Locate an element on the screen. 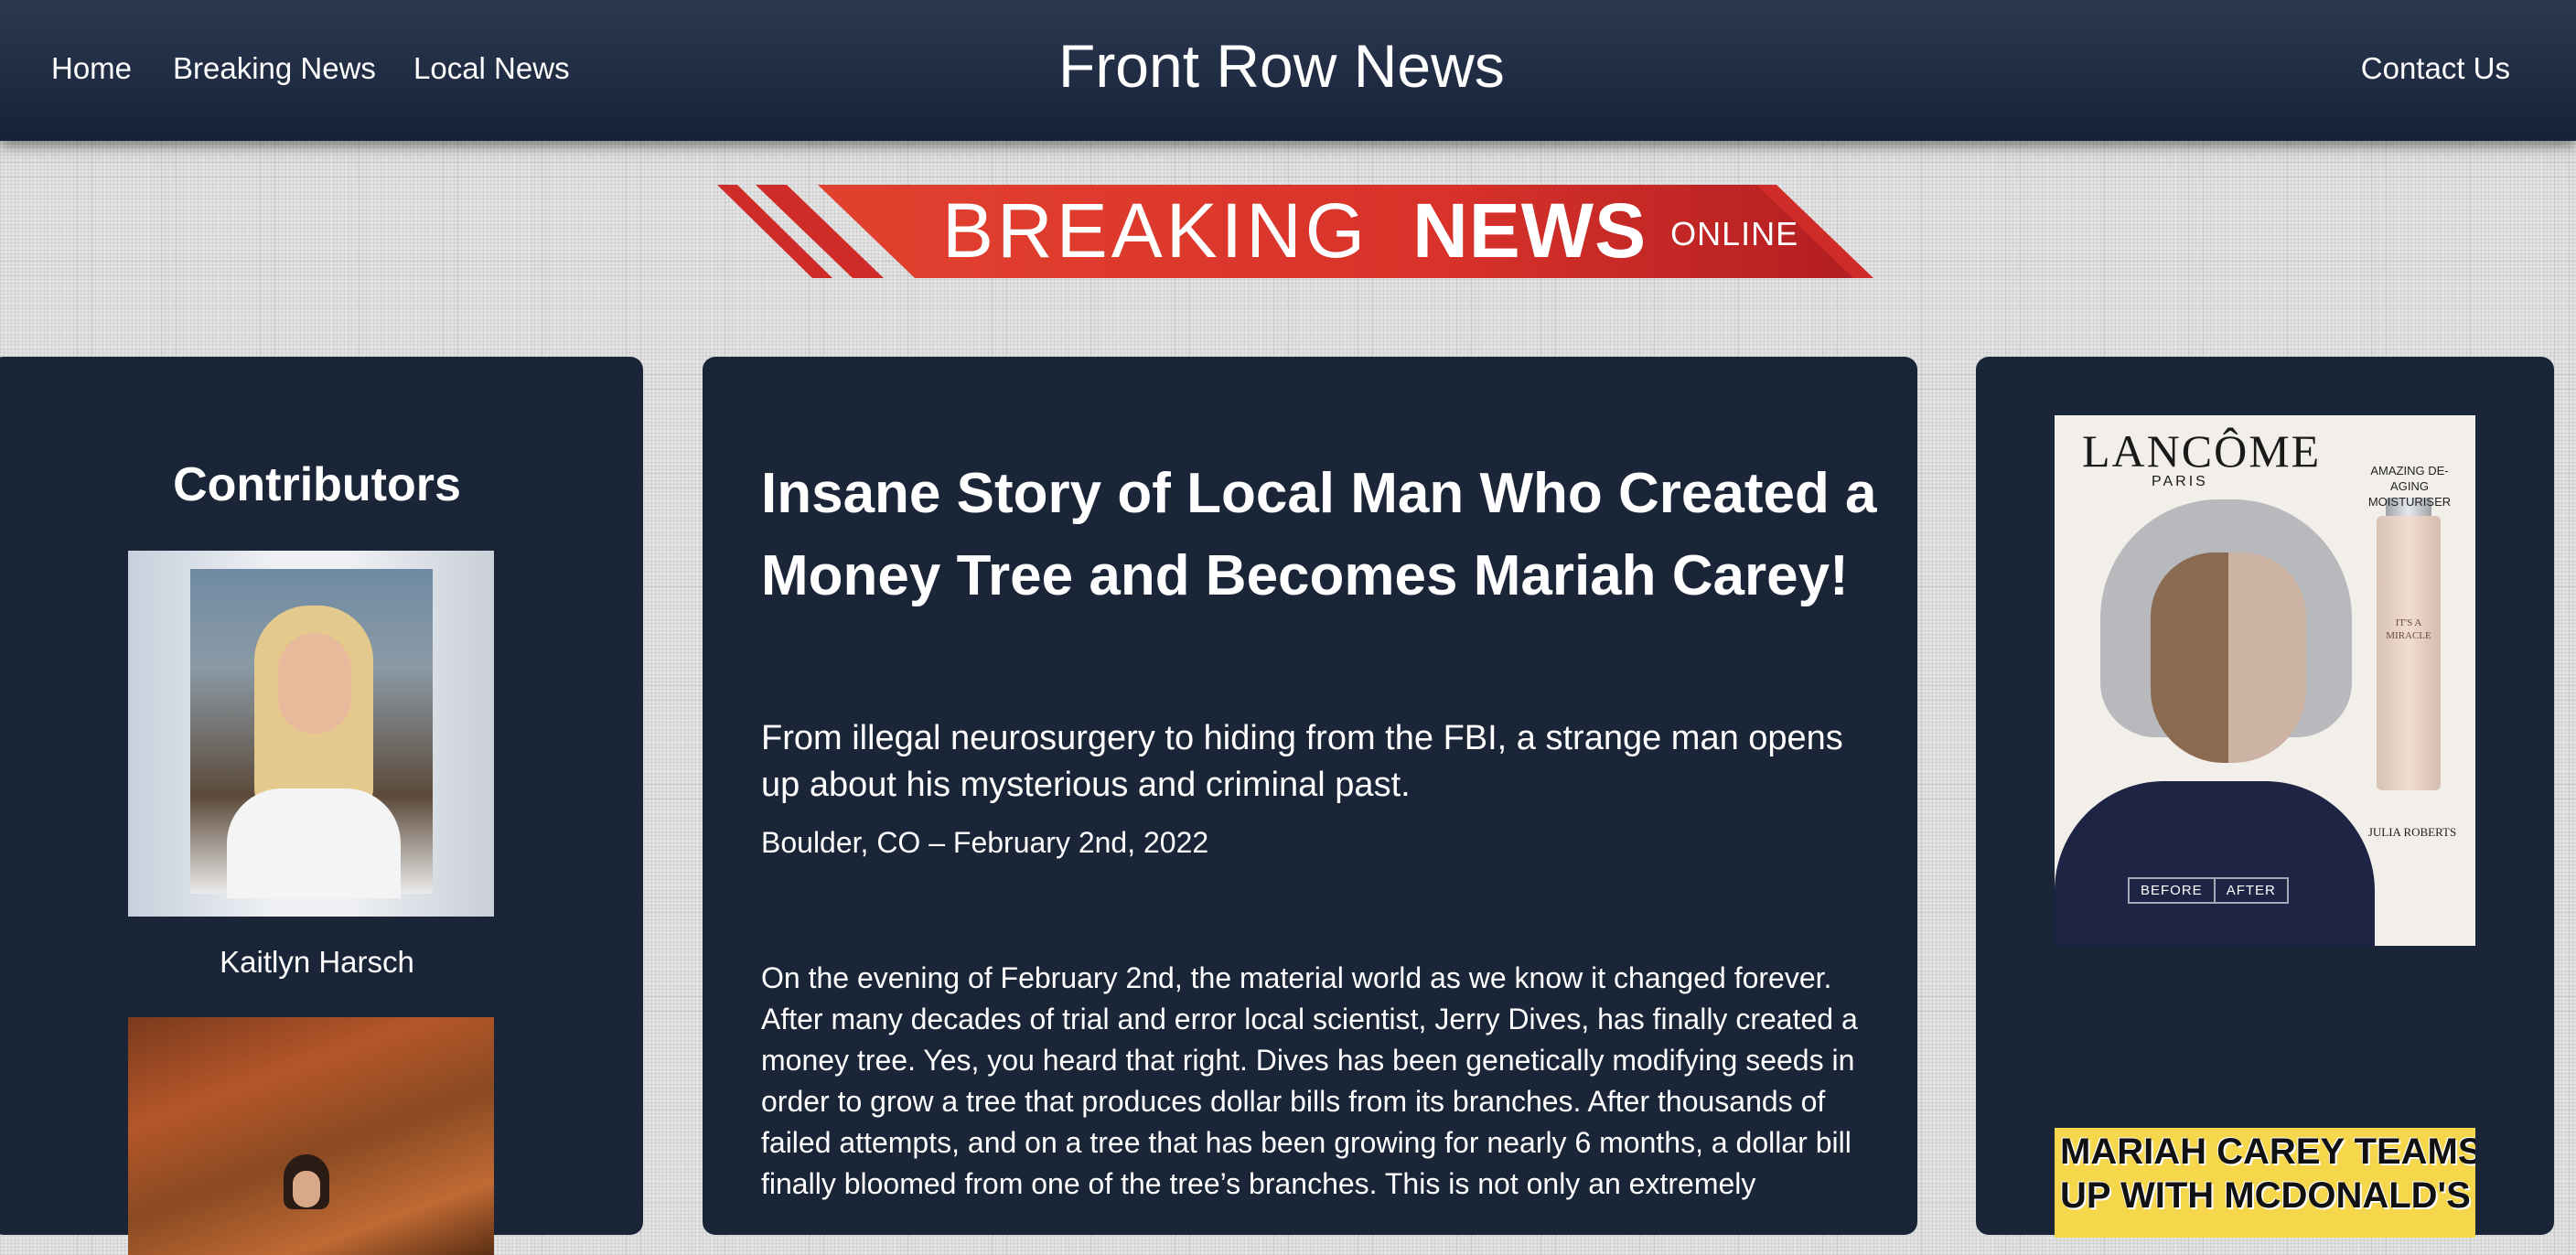 This screenshot has height=1255, width=2576. portrait-shirt is located at coordinates (314, 843).